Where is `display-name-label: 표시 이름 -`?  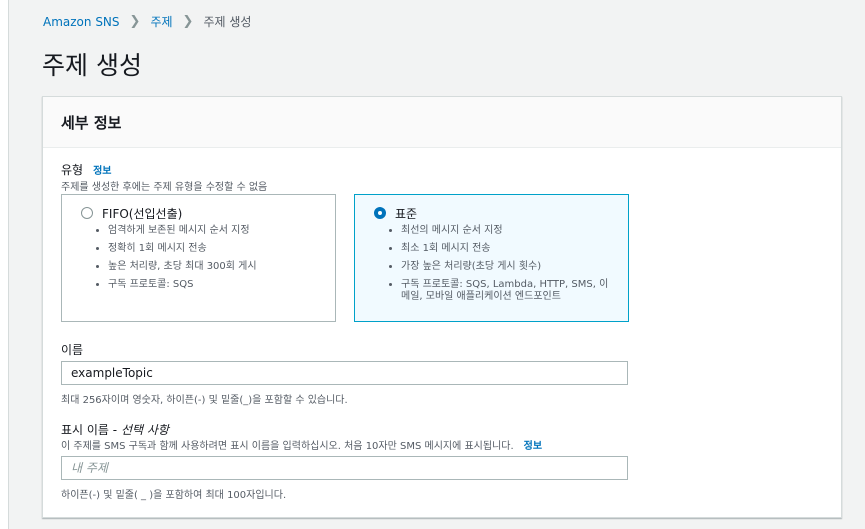
display-name-label: 표시 이름 - is located at coordinates (91, 430).